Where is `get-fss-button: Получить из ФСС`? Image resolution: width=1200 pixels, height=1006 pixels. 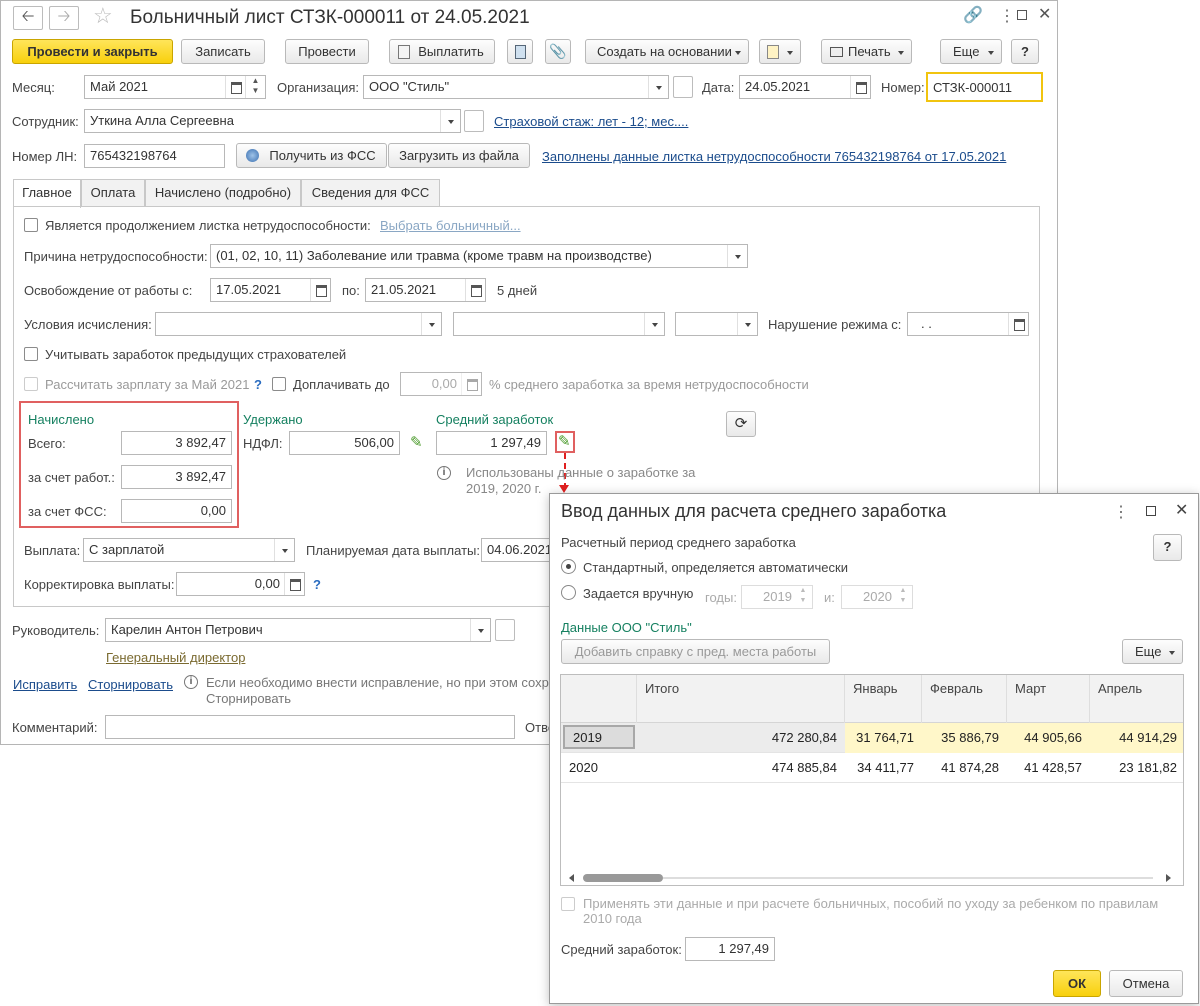 get-fss-button: Получить из ФСС is located at coordinates (311, 155).